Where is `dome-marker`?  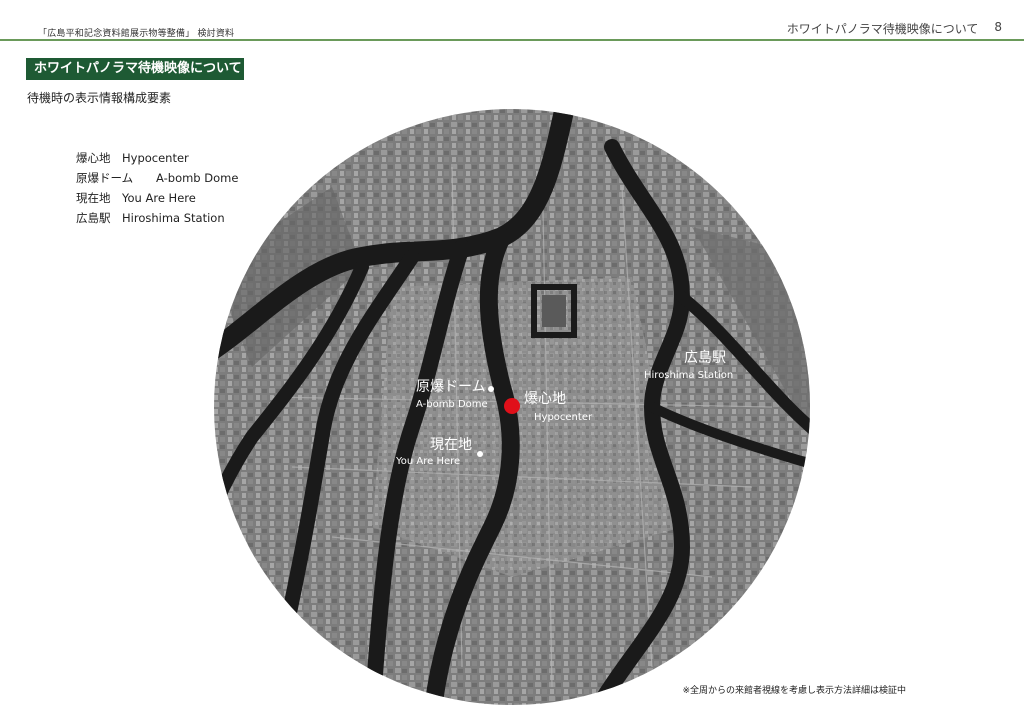
dome-marker is located at coordinates (491, 389).